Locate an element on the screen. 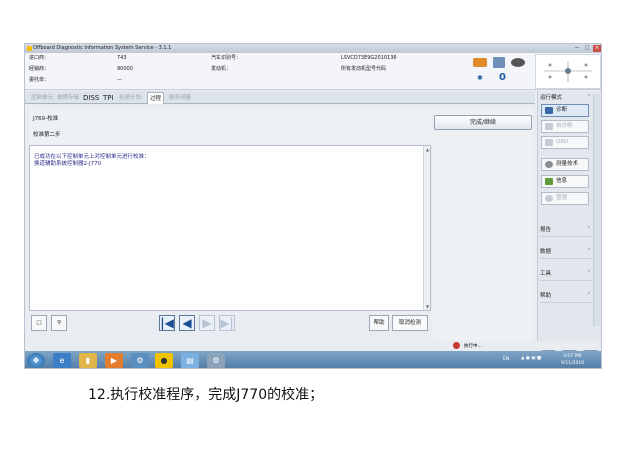 The image size is (634, 476). sidebar-item-label: 自诊断 is located at coordinates (564, 126).